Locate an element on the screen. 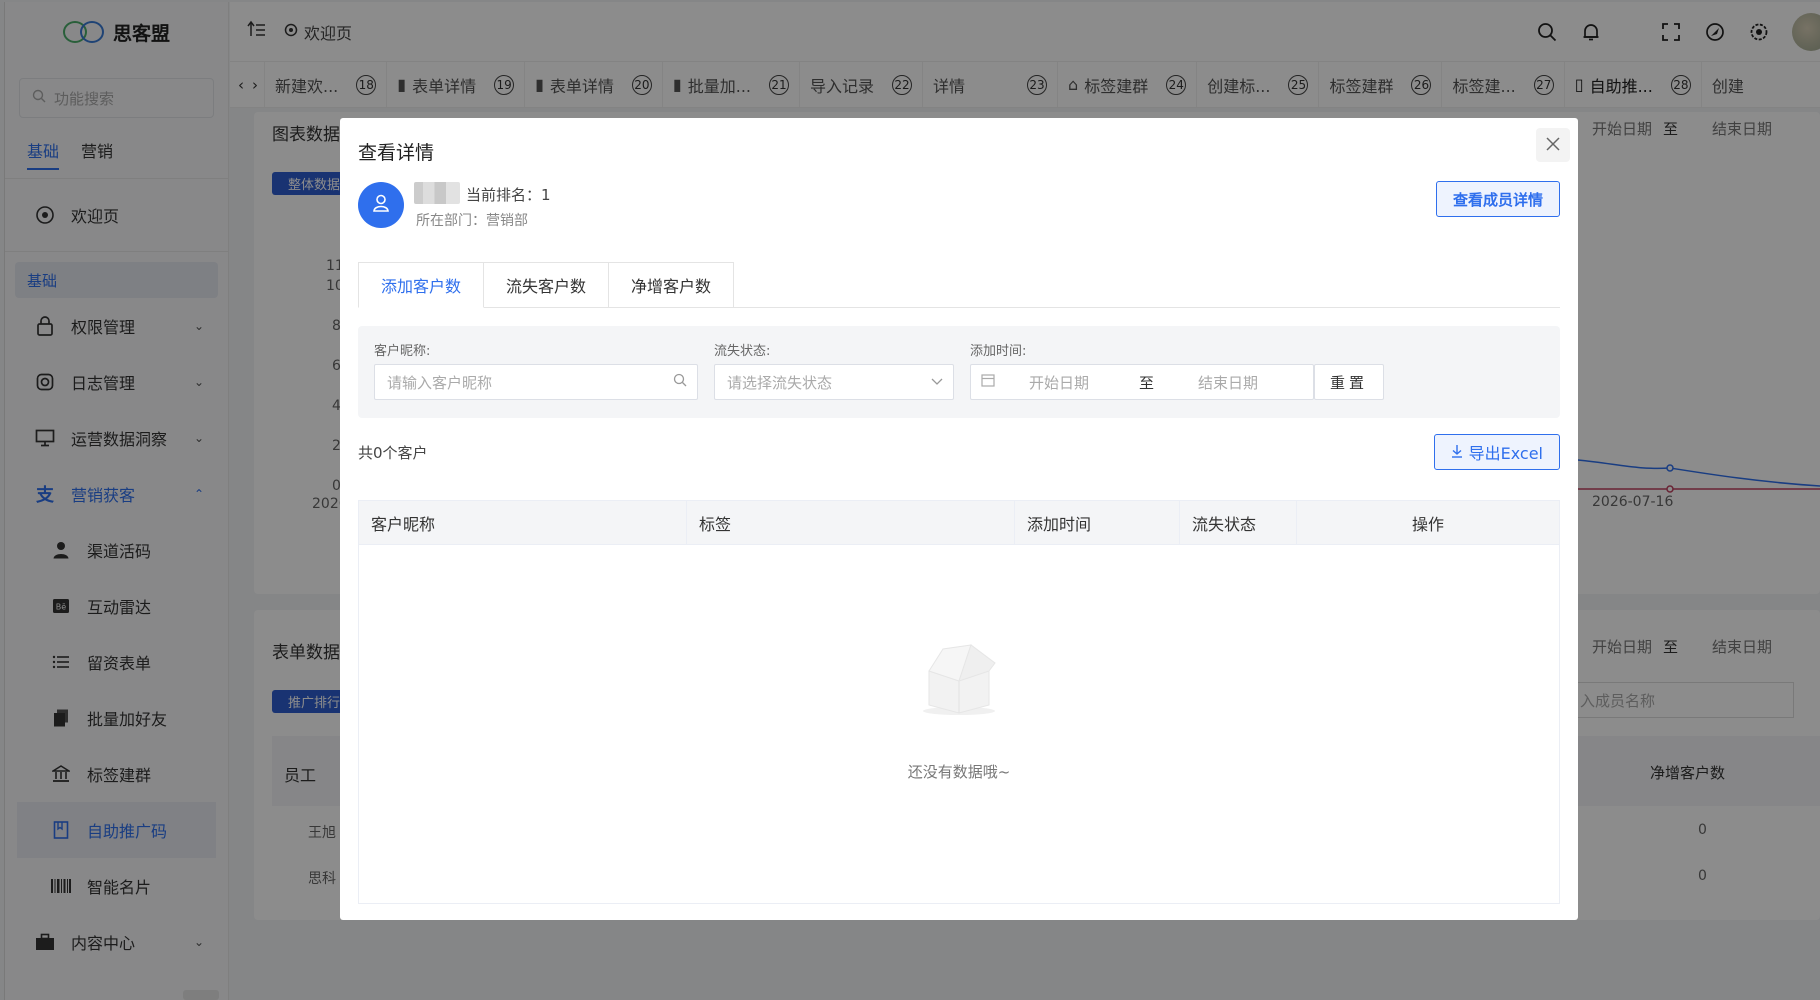  department: 所在部门：营销部 is located at coordinates (472, 221).